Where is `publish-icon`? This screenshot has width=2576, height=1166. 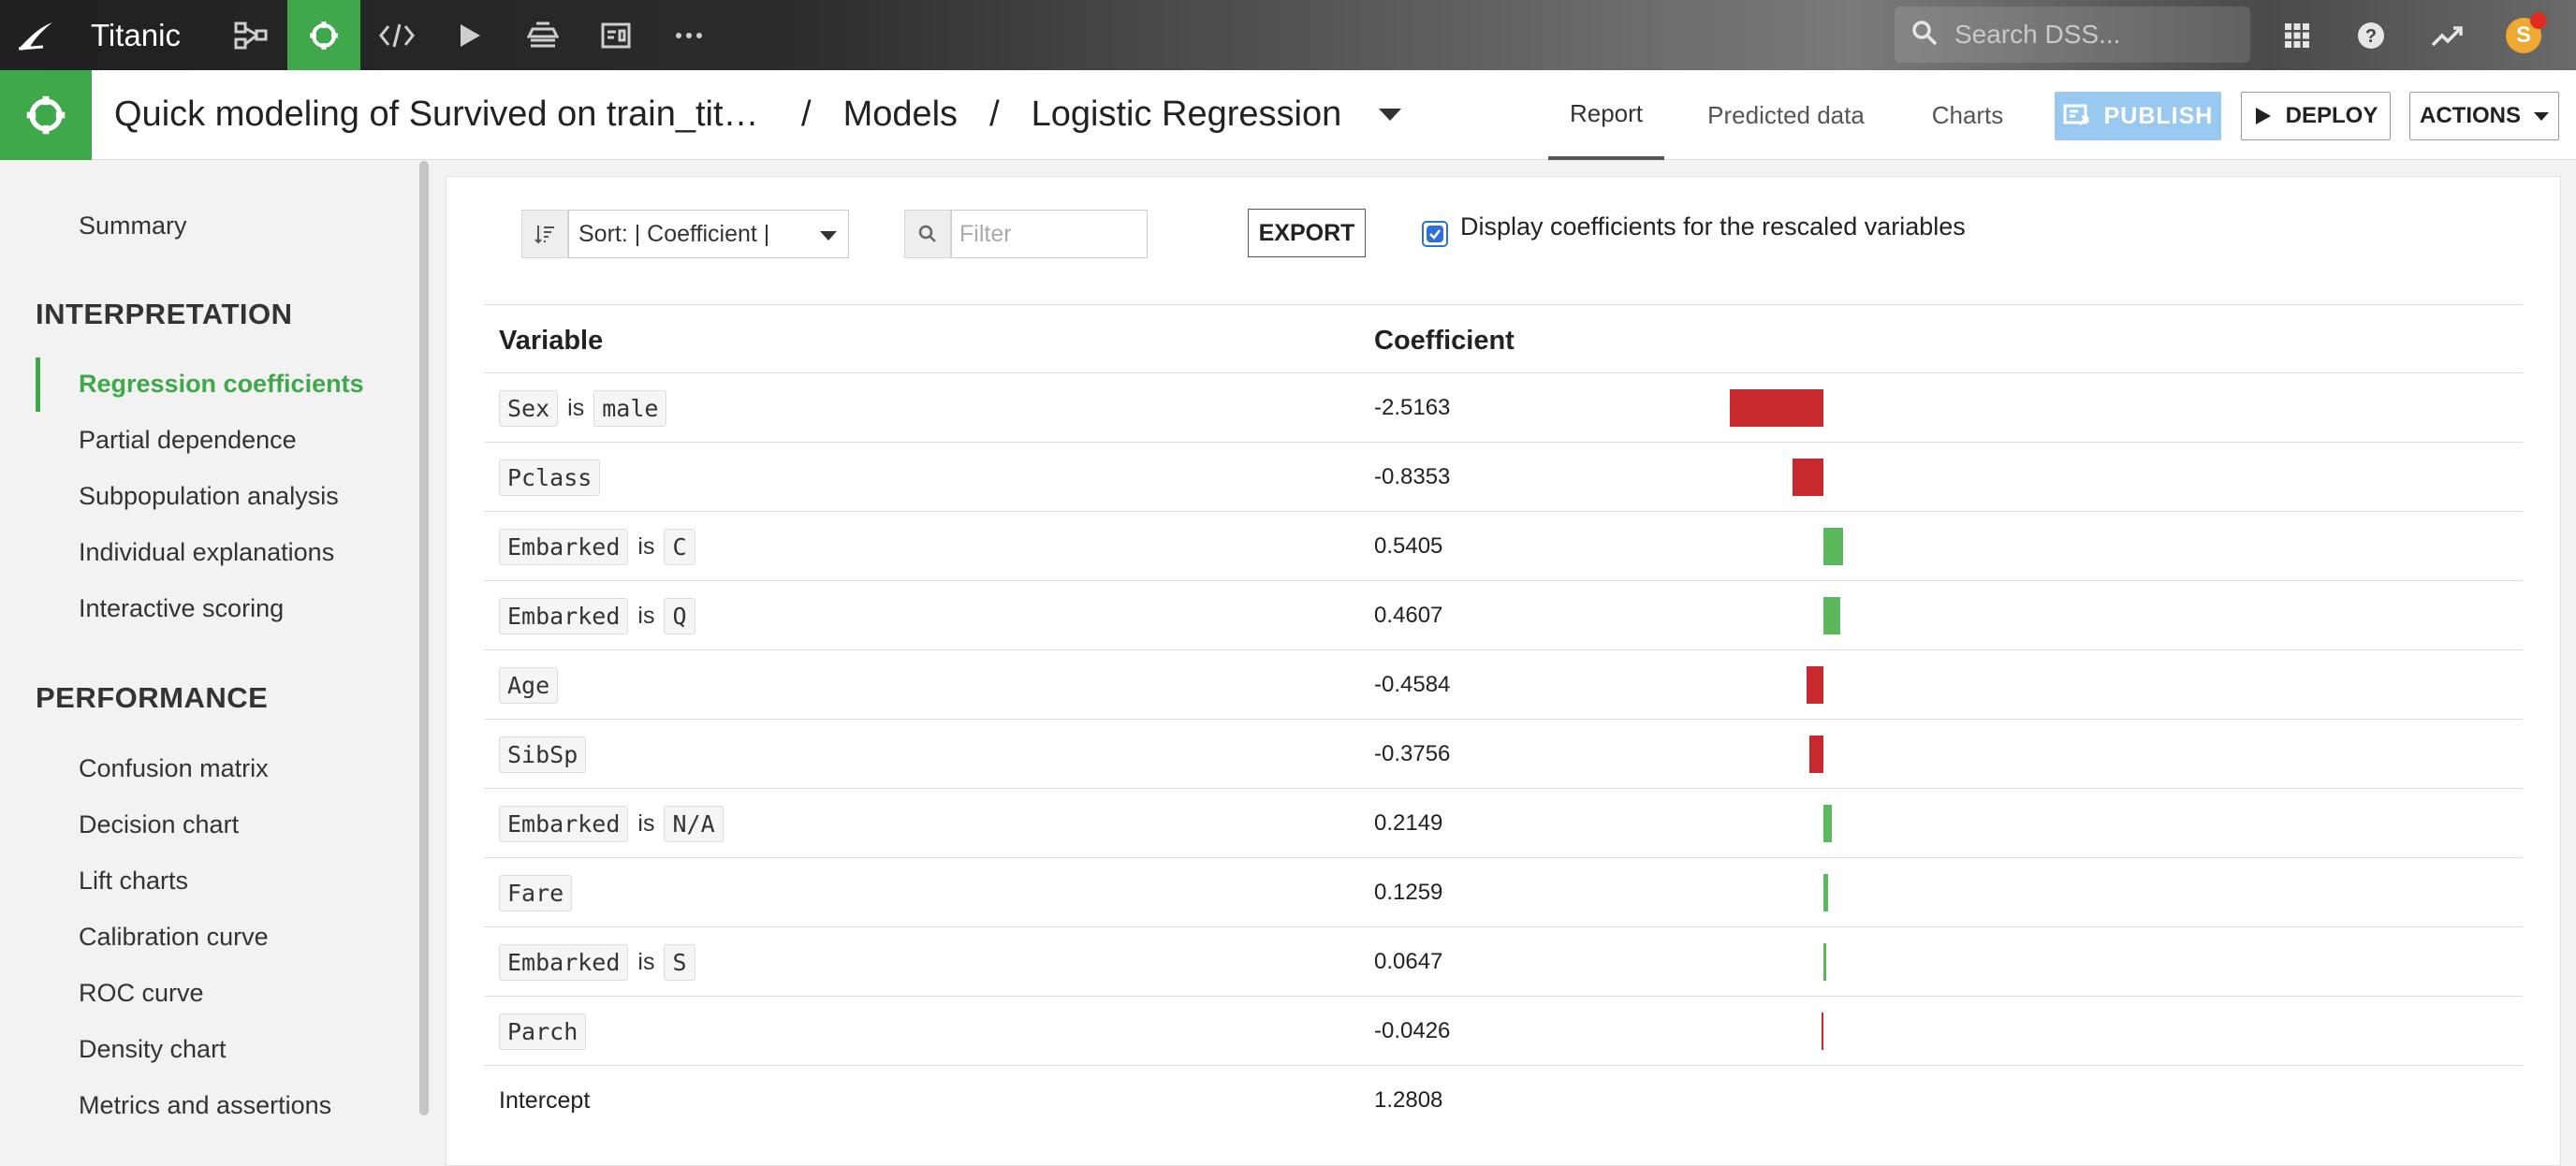
publish-icon is located at coordinates (2077, 116).